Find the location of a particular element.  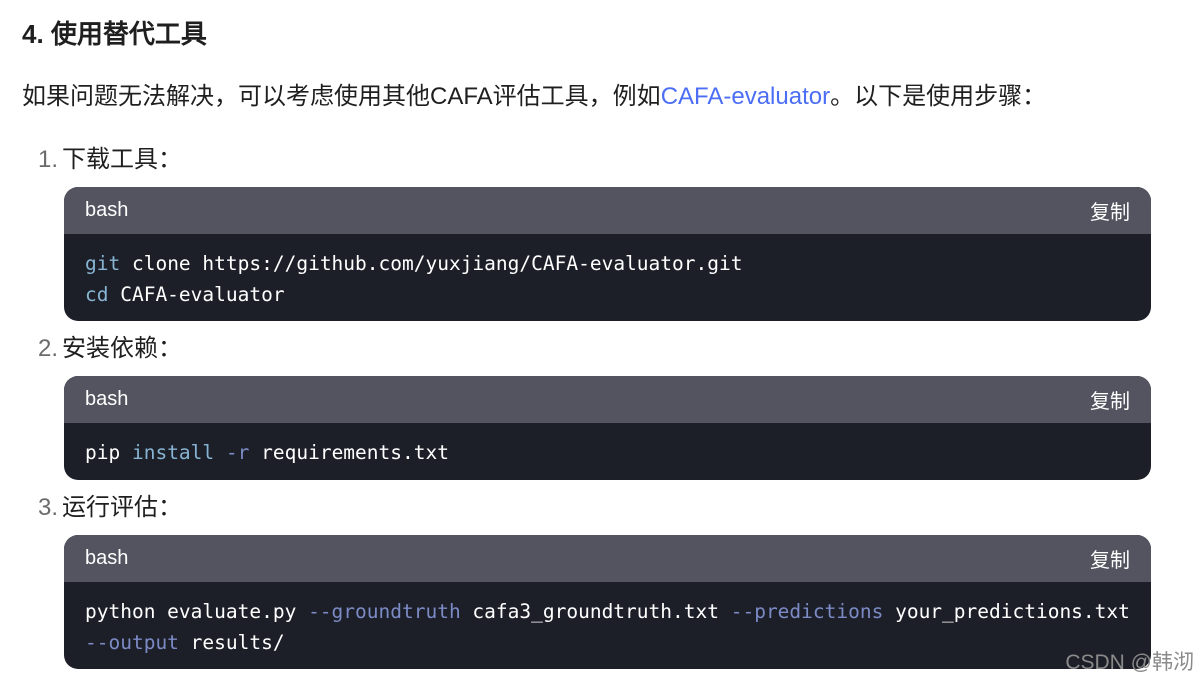

step-number: 2. is located at coordinates (48, 348).